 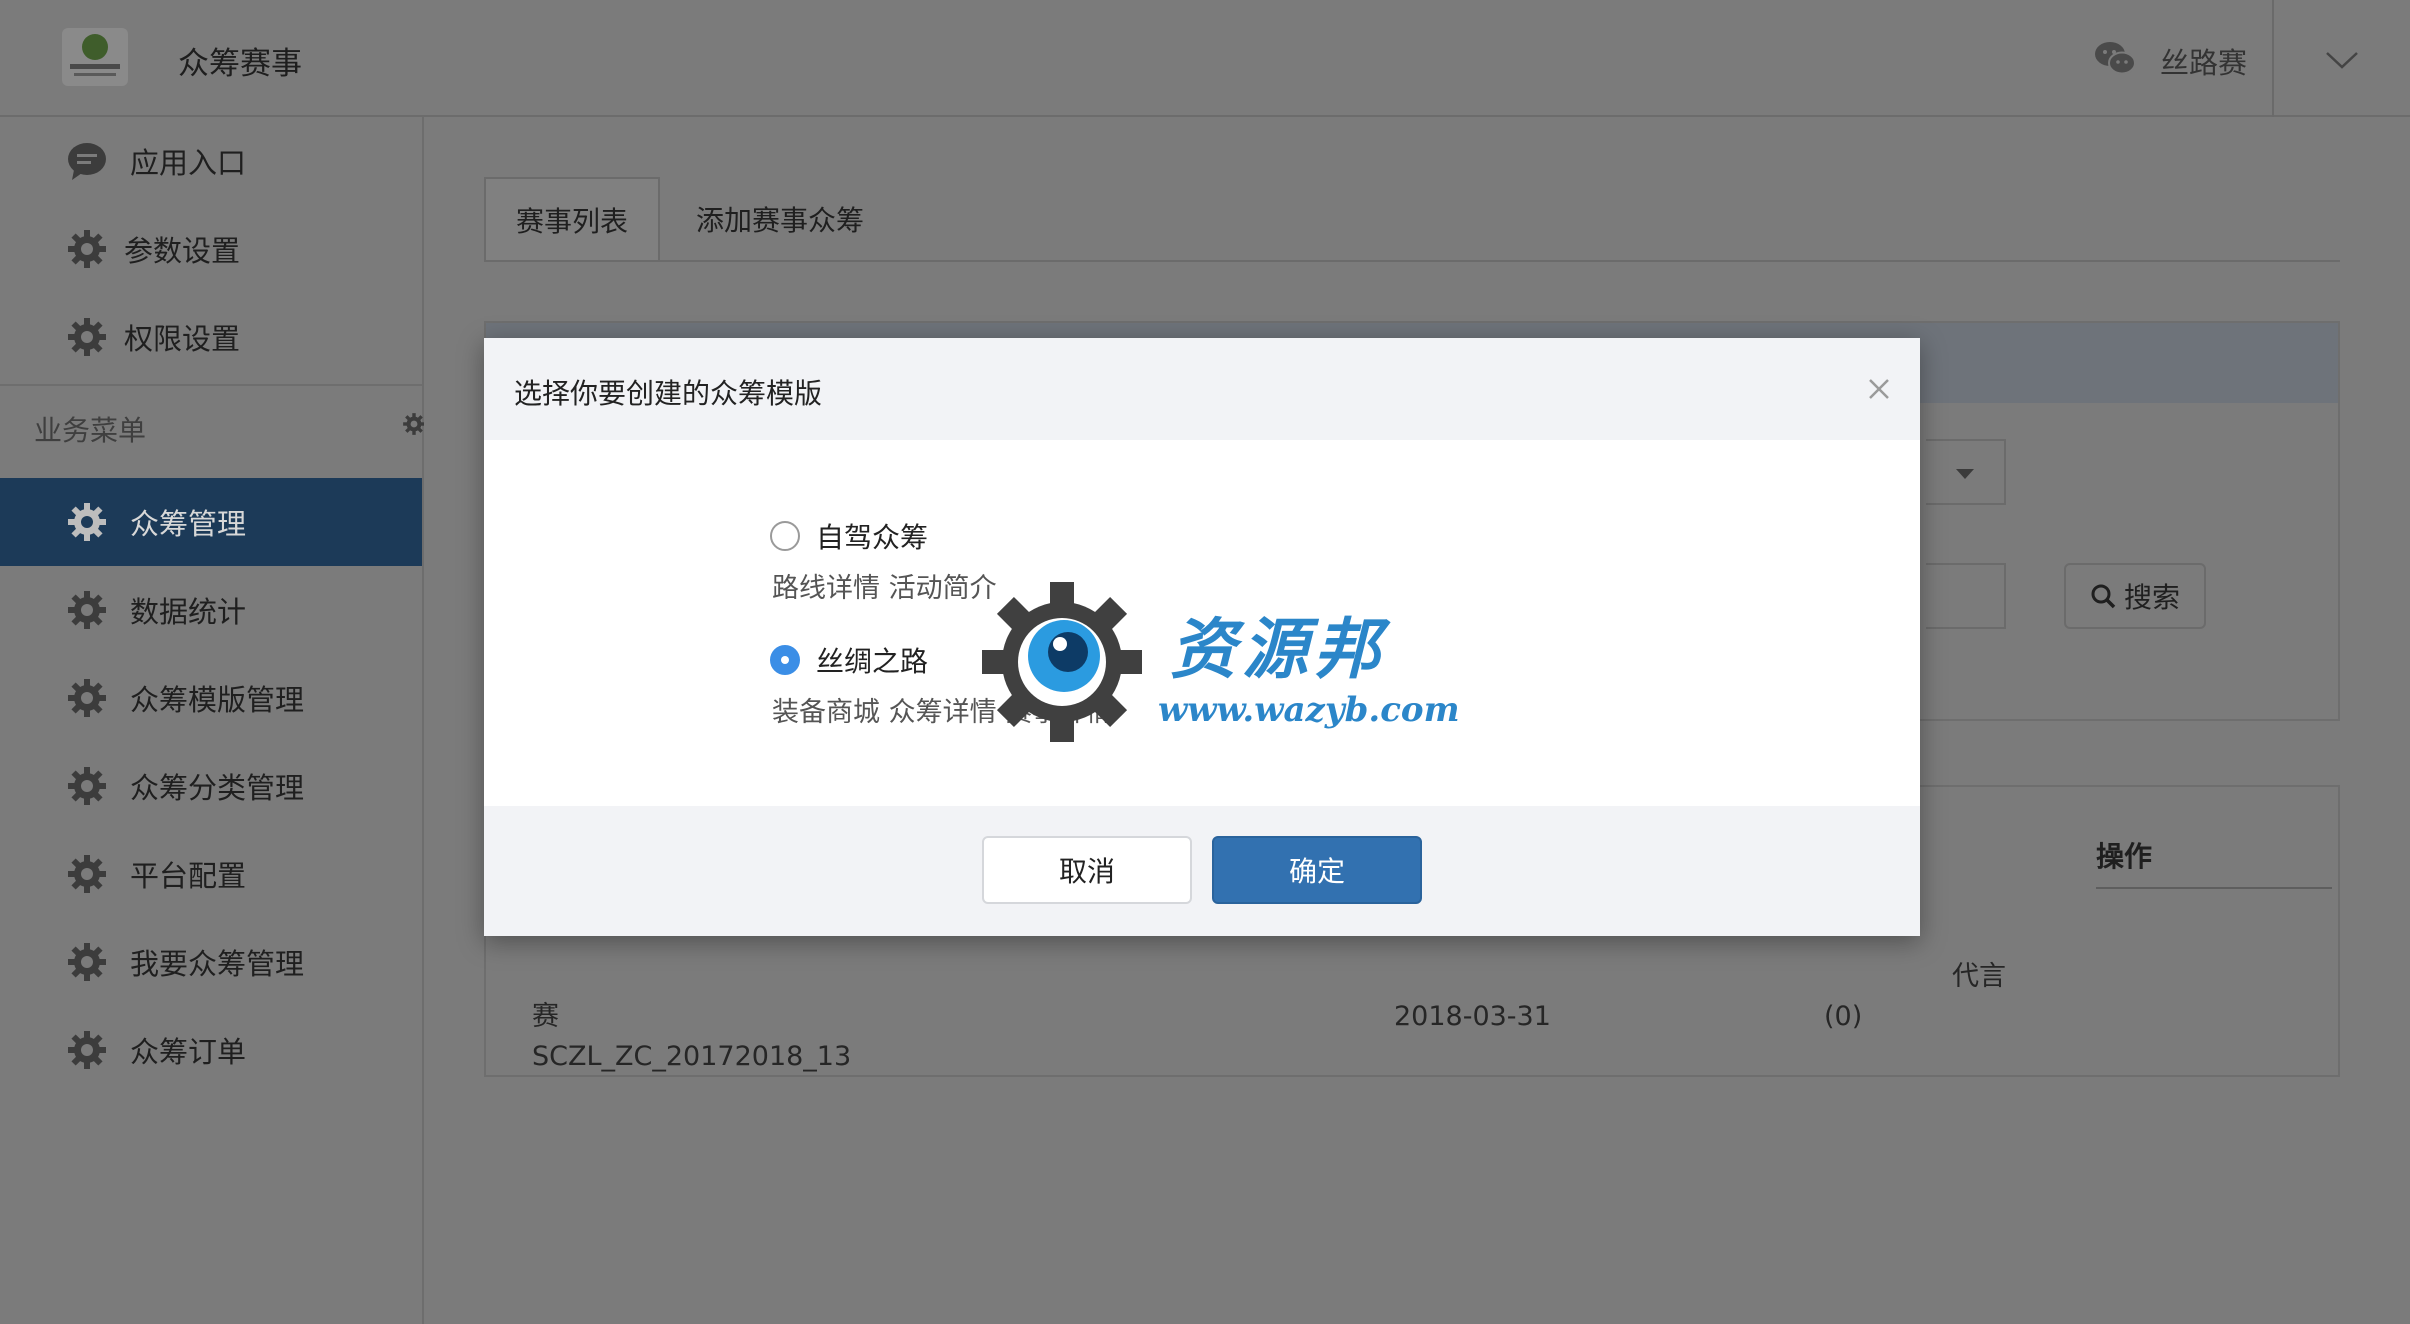 I want to click on message-icon, so click(x=87, y=161).